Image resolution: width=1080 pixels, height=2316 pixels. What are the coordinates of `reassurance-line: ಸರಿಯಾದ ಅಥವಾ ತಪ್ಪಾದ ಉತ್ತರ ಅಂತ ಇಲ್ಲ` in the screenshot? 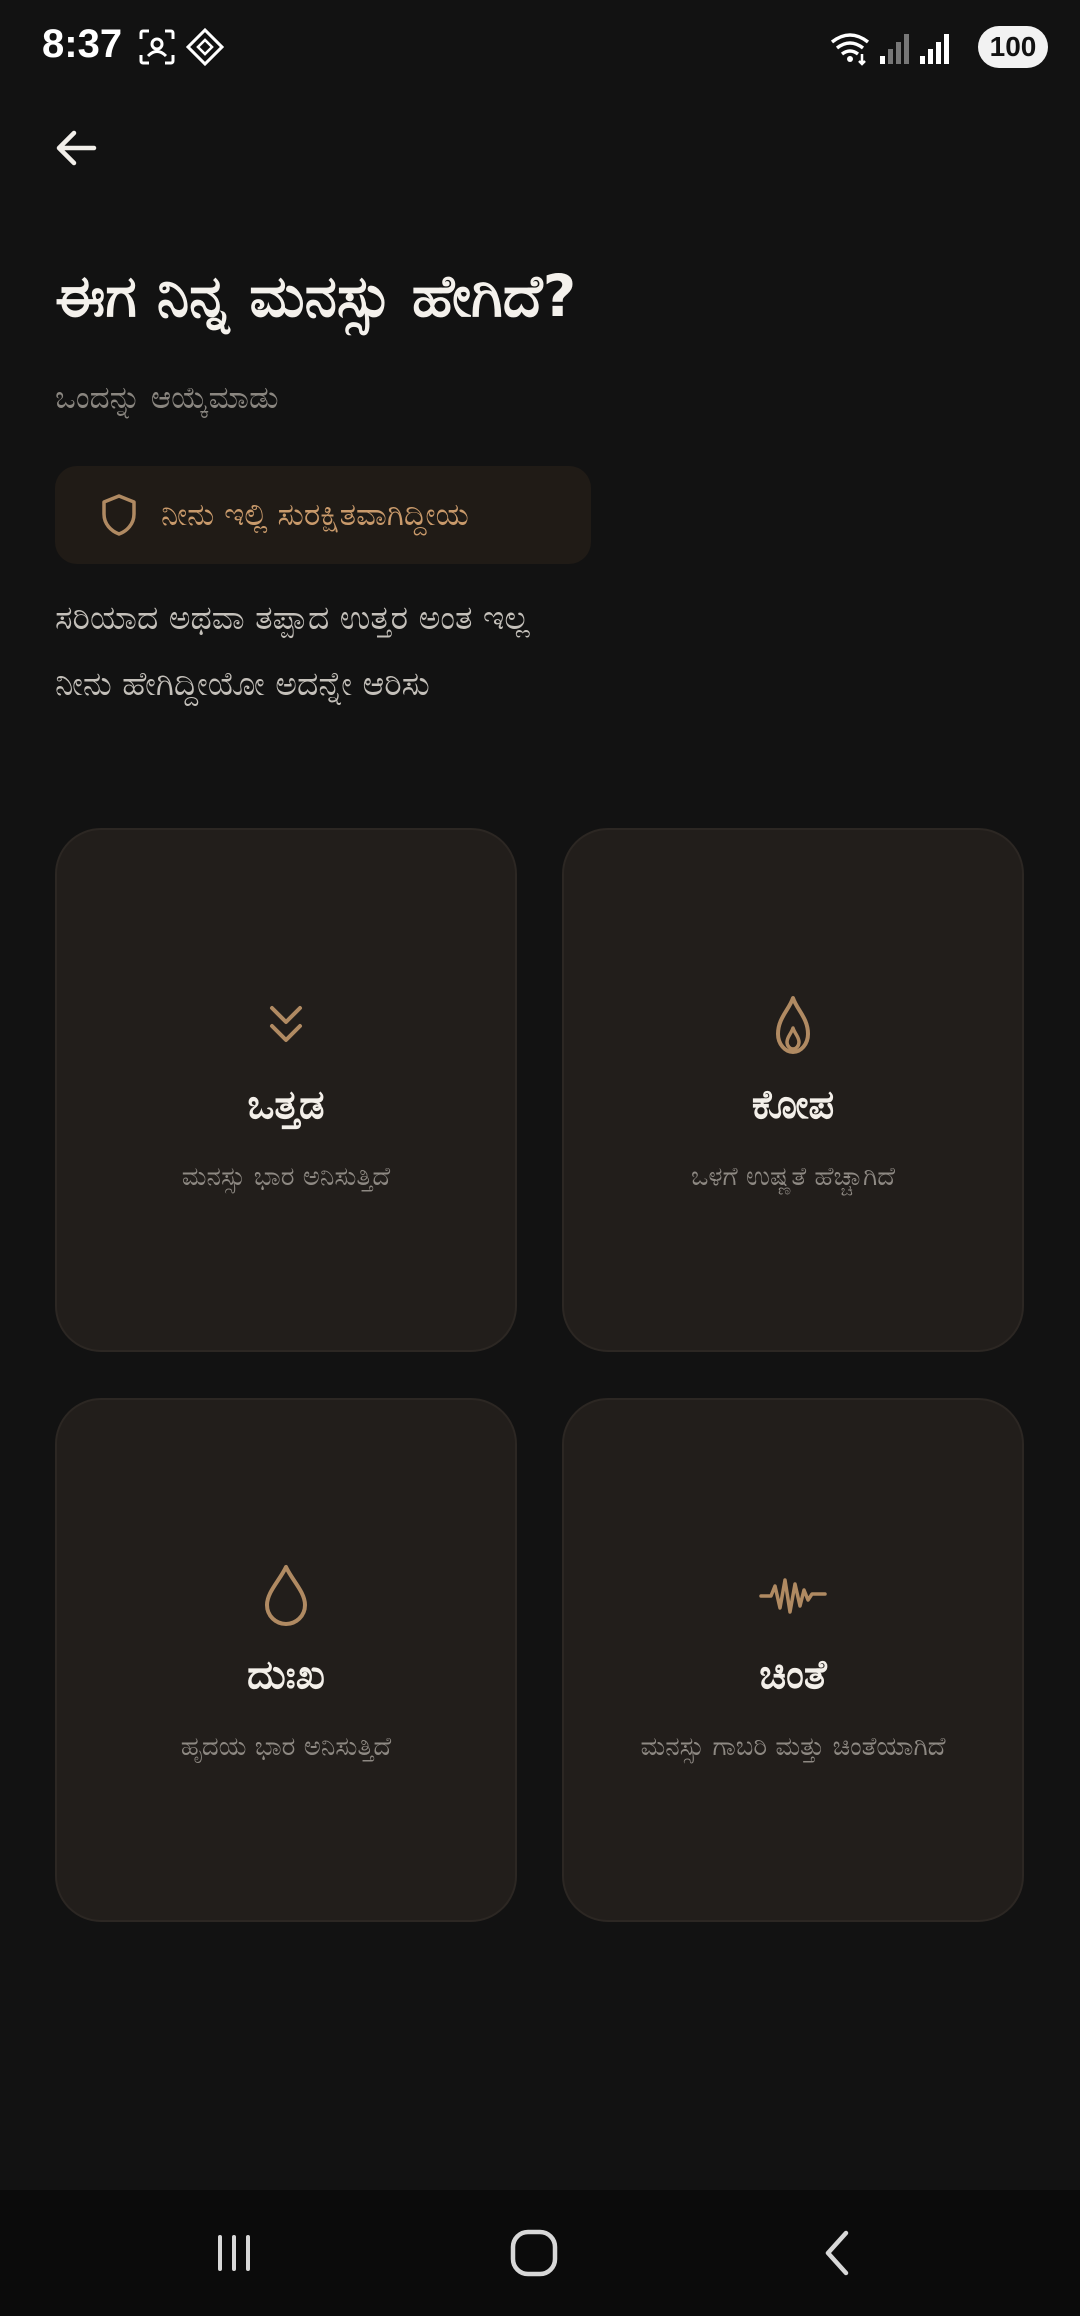 It's located at (292, 617).